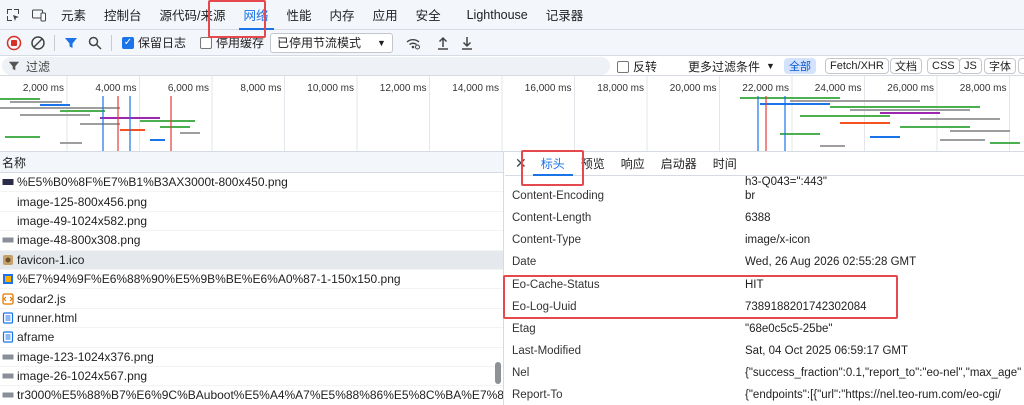 The height and width of the screenshot is (405, 1024). Describe the element at coordinates (558, 196) in the screenshot. I see `header-key: Content-Encoding` at that location.